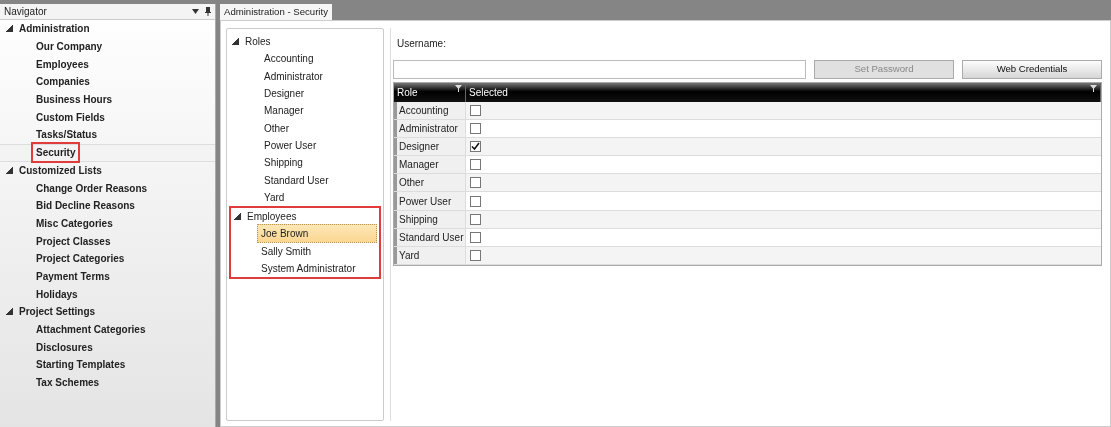 The image size is (1111, 427). I want to click on dropdown-icon, so click(195, 11).